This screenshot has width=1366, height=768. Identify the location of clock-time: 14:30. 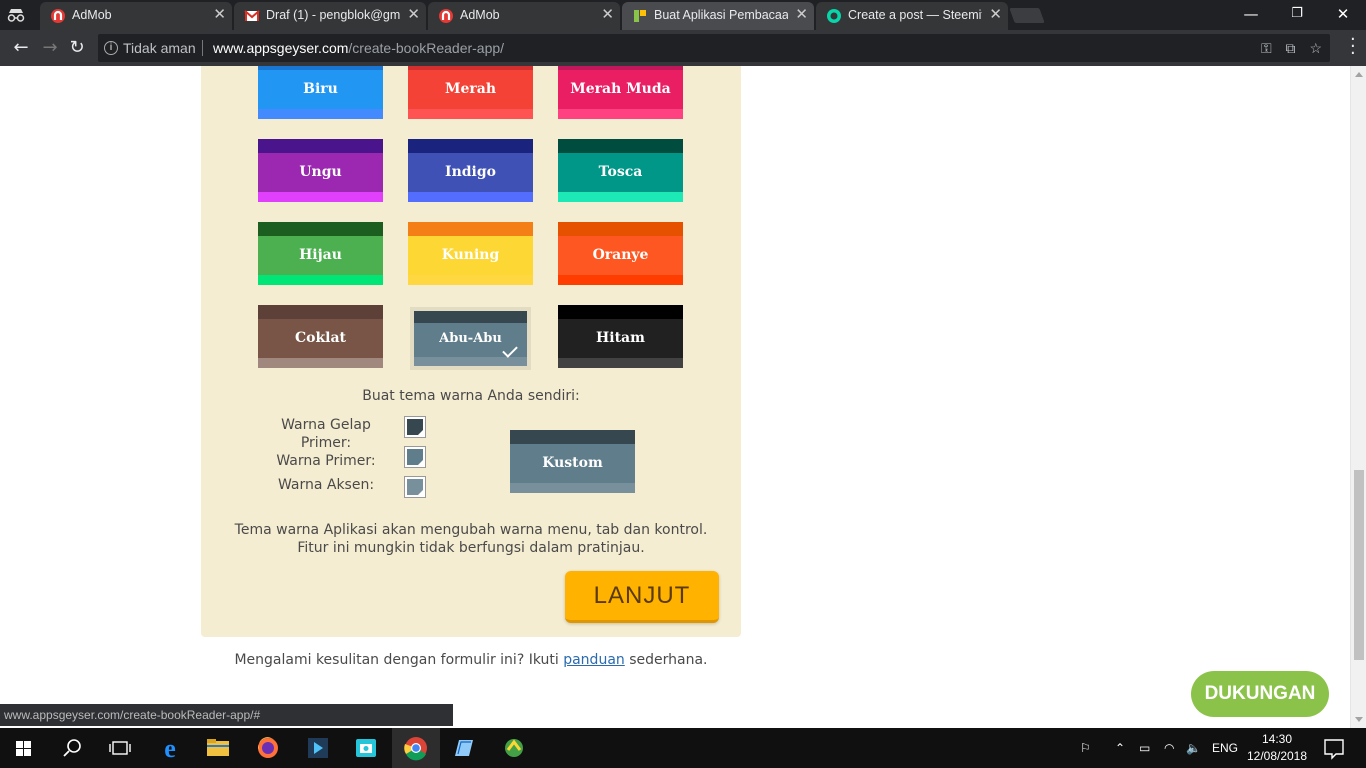
(1277, 739).